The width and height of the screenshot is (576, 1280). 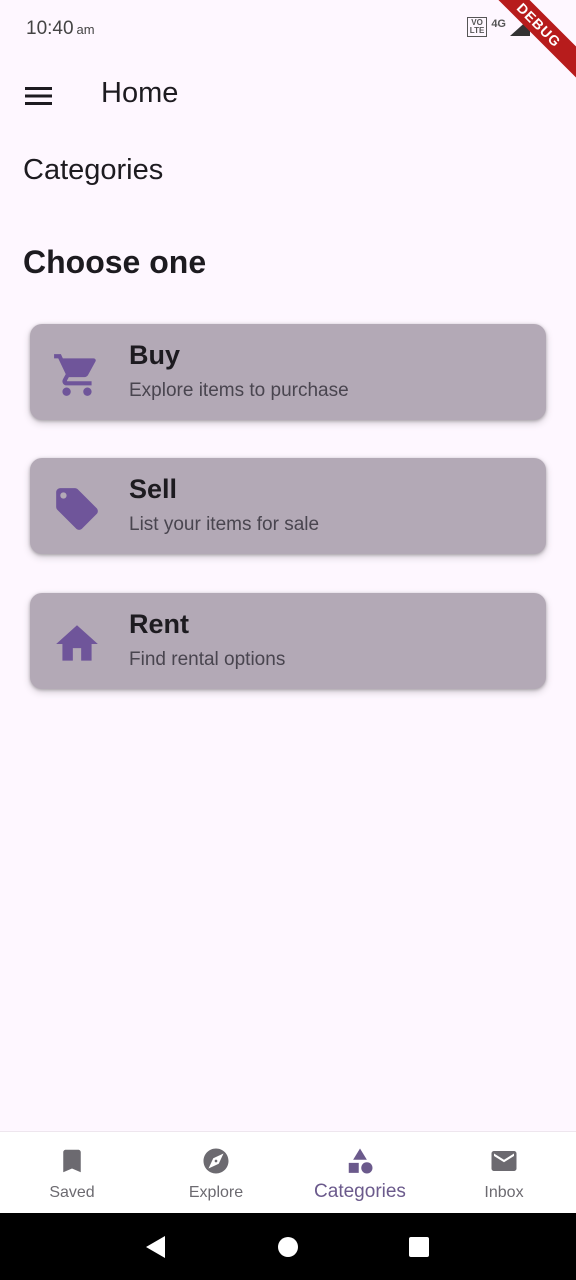 What do you see at coordinates (504, 1161) in the screenshot?
I see `mail-icon` at bounding box center [504, 1161].